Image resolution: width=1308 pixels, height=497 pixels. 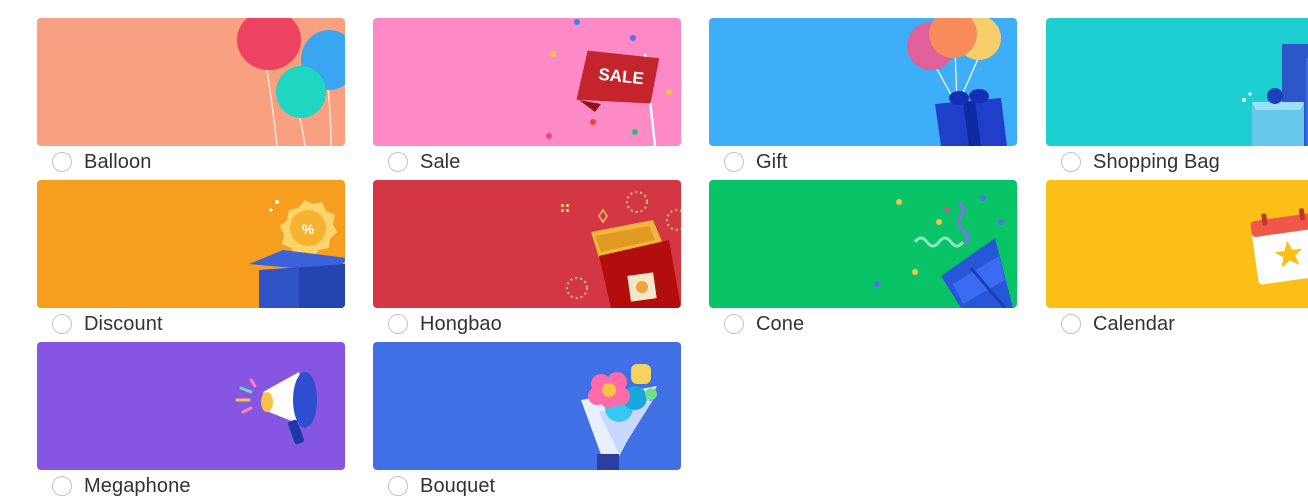 What do you see at coordinates (297, 254) in the screenshot?
I see `discount-box-icon: %` at bounding box center [297, 254].